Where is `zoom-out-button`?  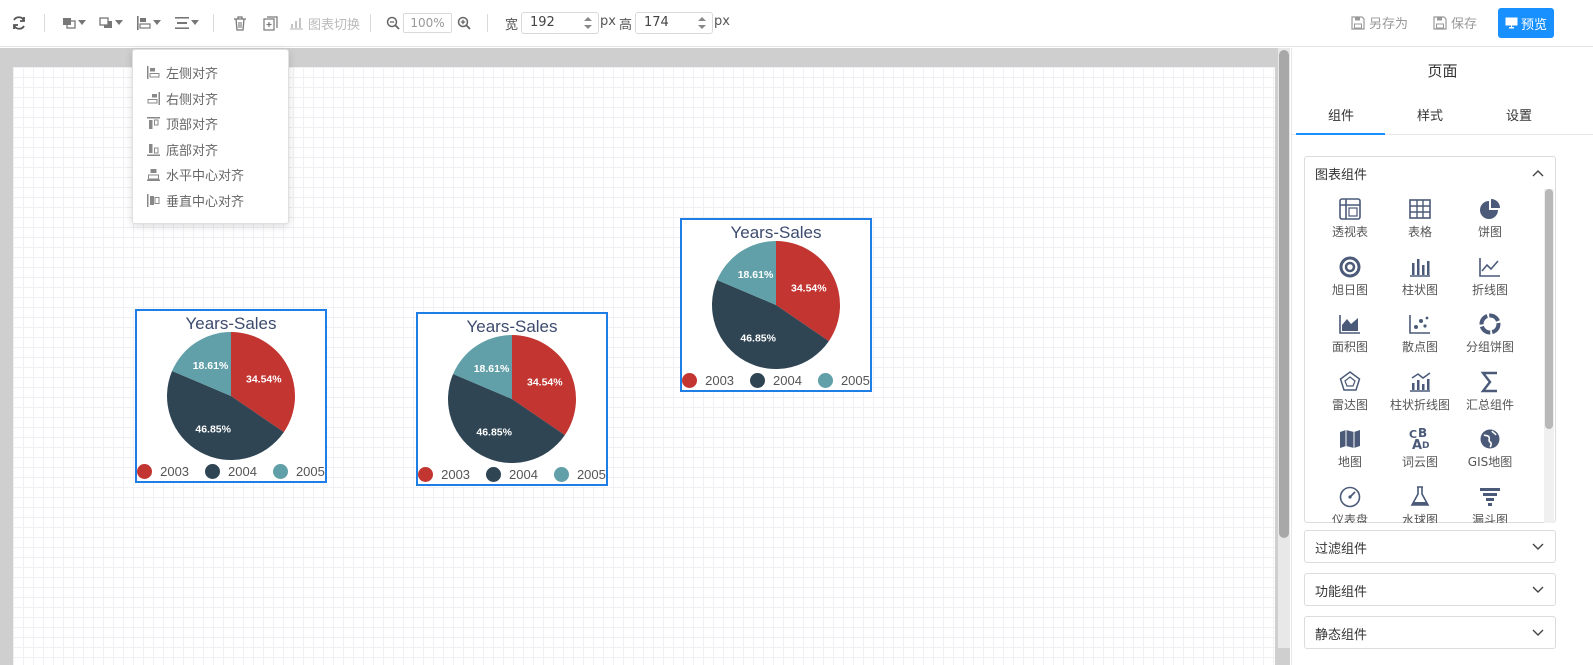
zoom-out-button is located at coordinates (393, 23).